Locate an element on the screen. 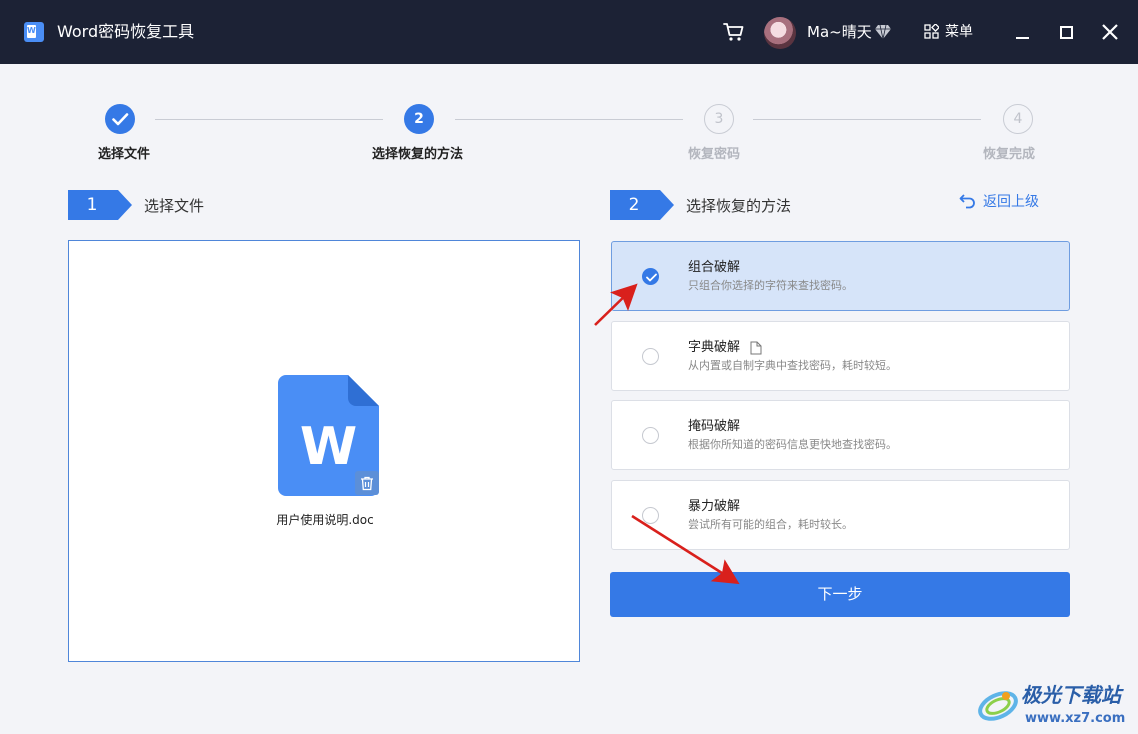  avatar is located at coordinates (780, 33).